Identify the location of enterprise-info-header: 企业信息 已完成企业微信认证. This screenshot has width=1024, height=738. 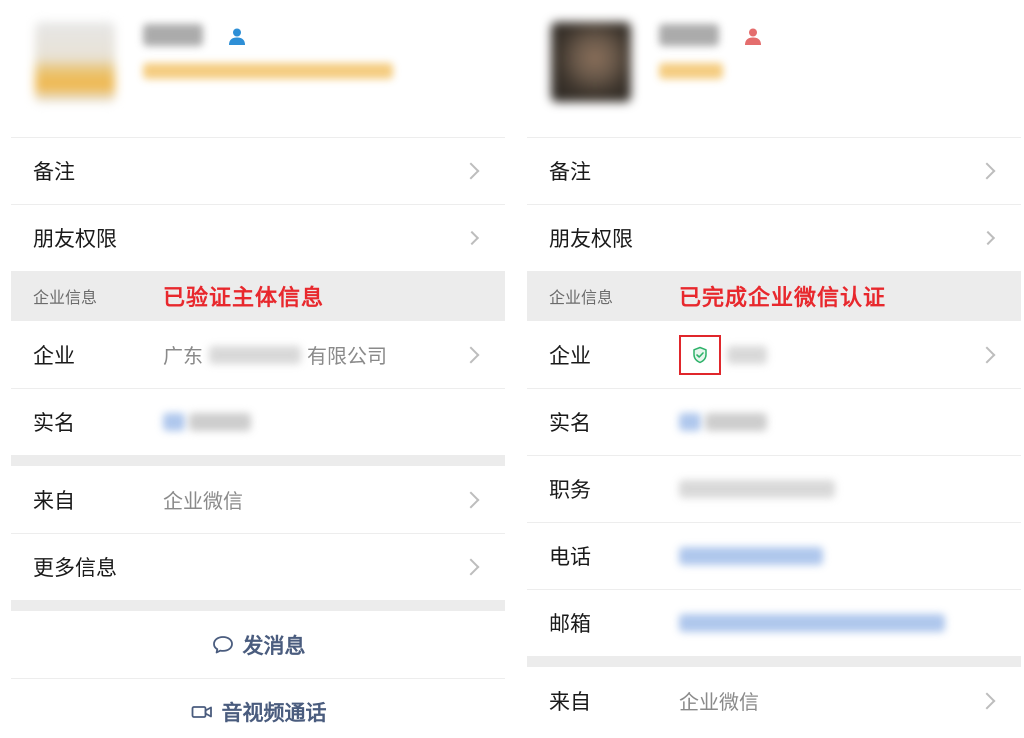
(774, 296).